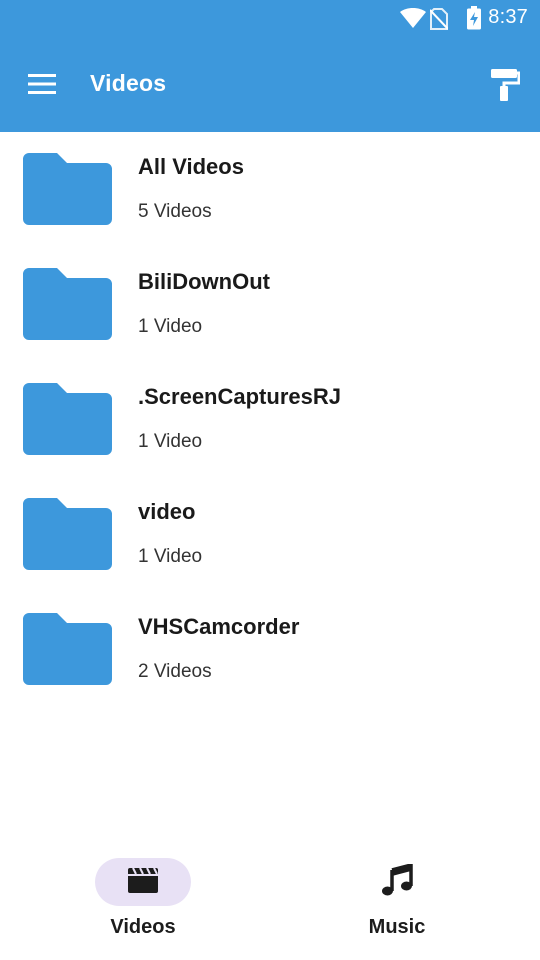 Image resolution: width=540 pixels, height=960 pixels. I want to click on page-title: Videos, so click(128, 83).